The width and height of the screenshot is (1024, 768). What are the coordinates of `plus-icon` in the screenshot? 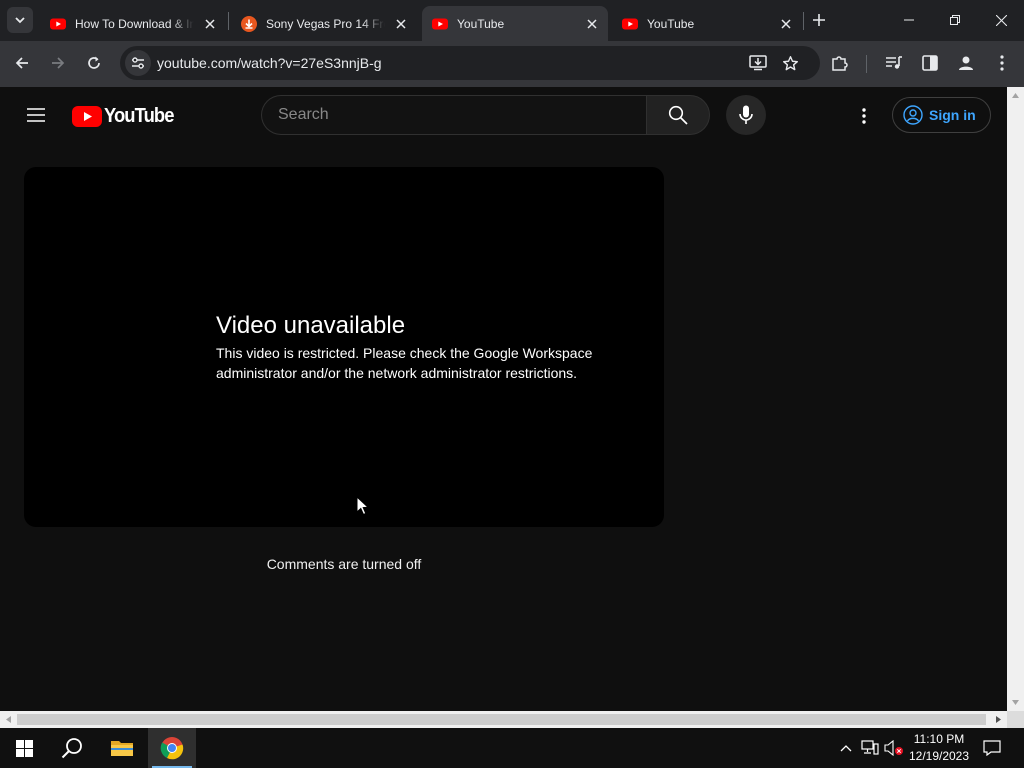 It's located at (819, 20).